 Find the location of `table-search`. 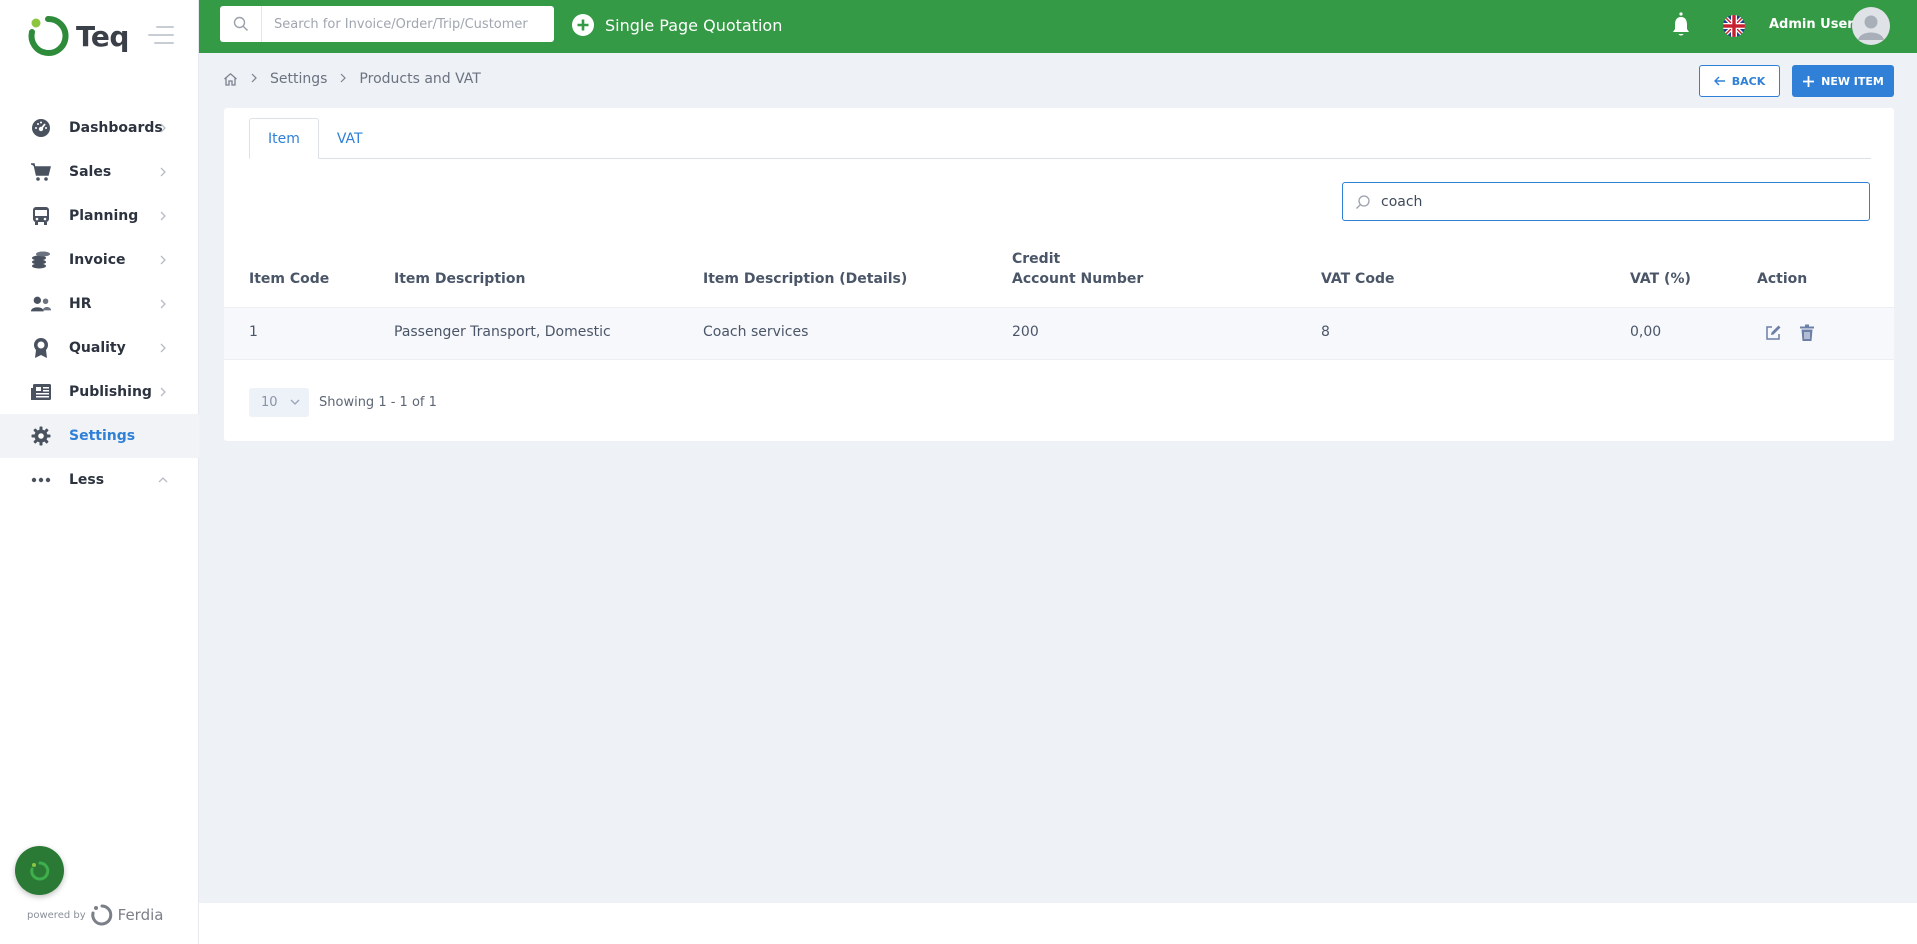

table-search is located at coordinates (1606, 201).